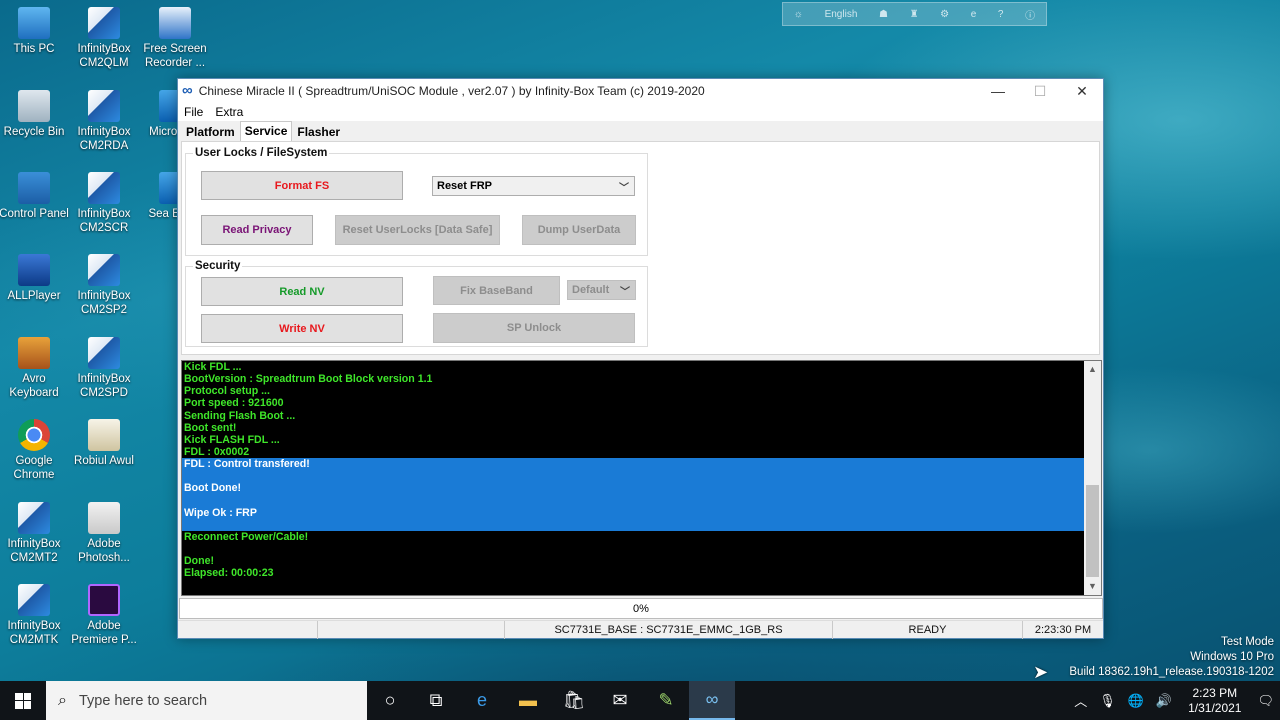 This screenshot has height=720, width=1280. Describe the element at coordinates (574, 700) in the screenshot. I see `store-icon: 🛍` at that location.